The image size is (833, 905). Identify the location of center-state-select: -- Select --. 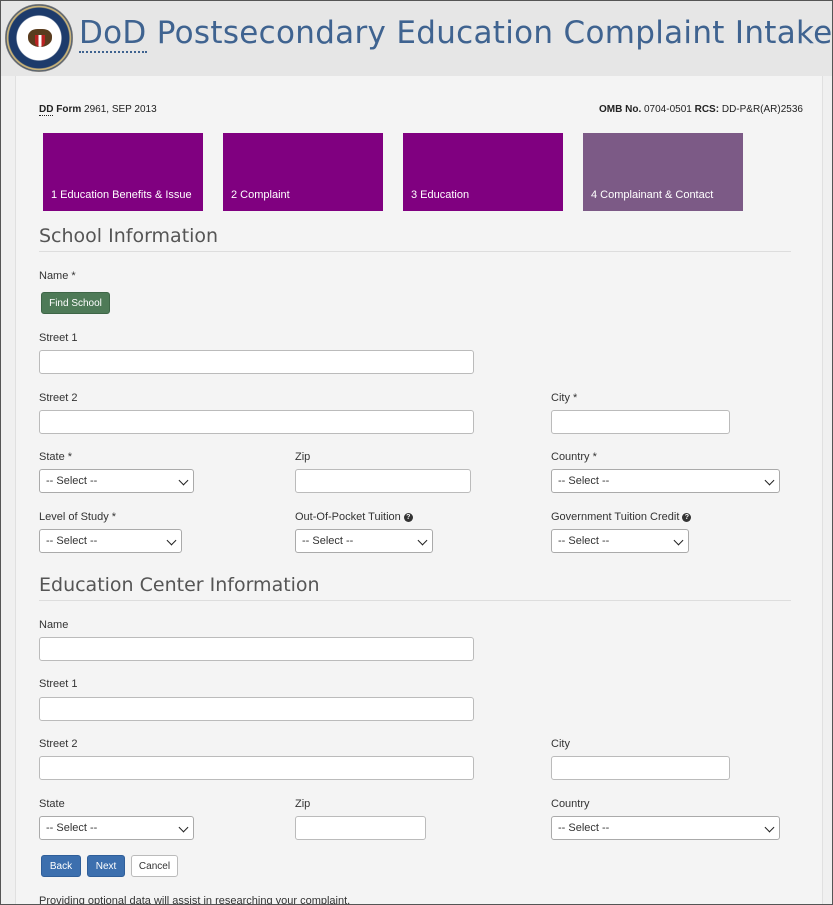
(116, 828).